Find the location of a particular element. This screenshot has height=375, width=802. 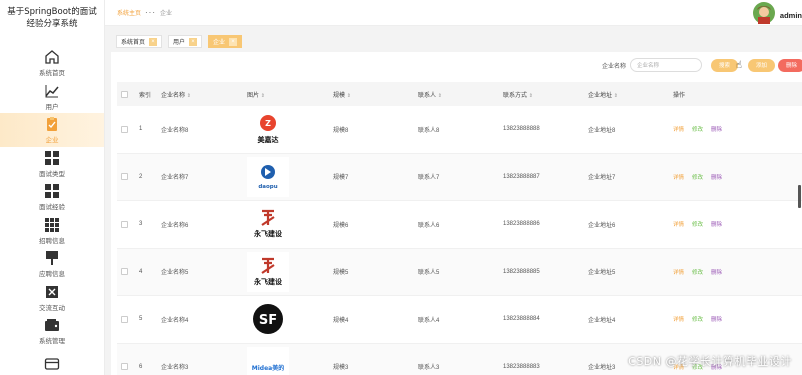

company-logo: daopu is located at coordinates (268, 176).